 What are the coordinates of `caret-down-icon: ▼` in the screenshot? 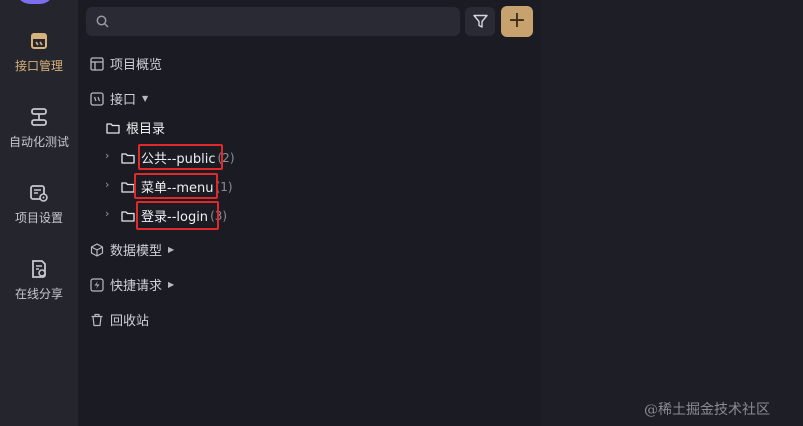 It's located at (145, 98).